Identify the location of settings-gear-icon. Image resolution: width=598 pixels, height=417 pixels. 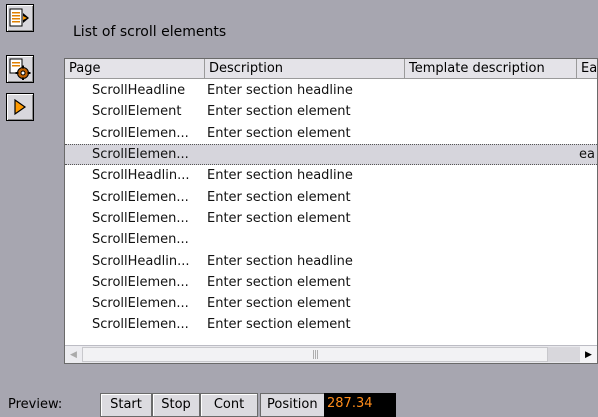
(20, 69).